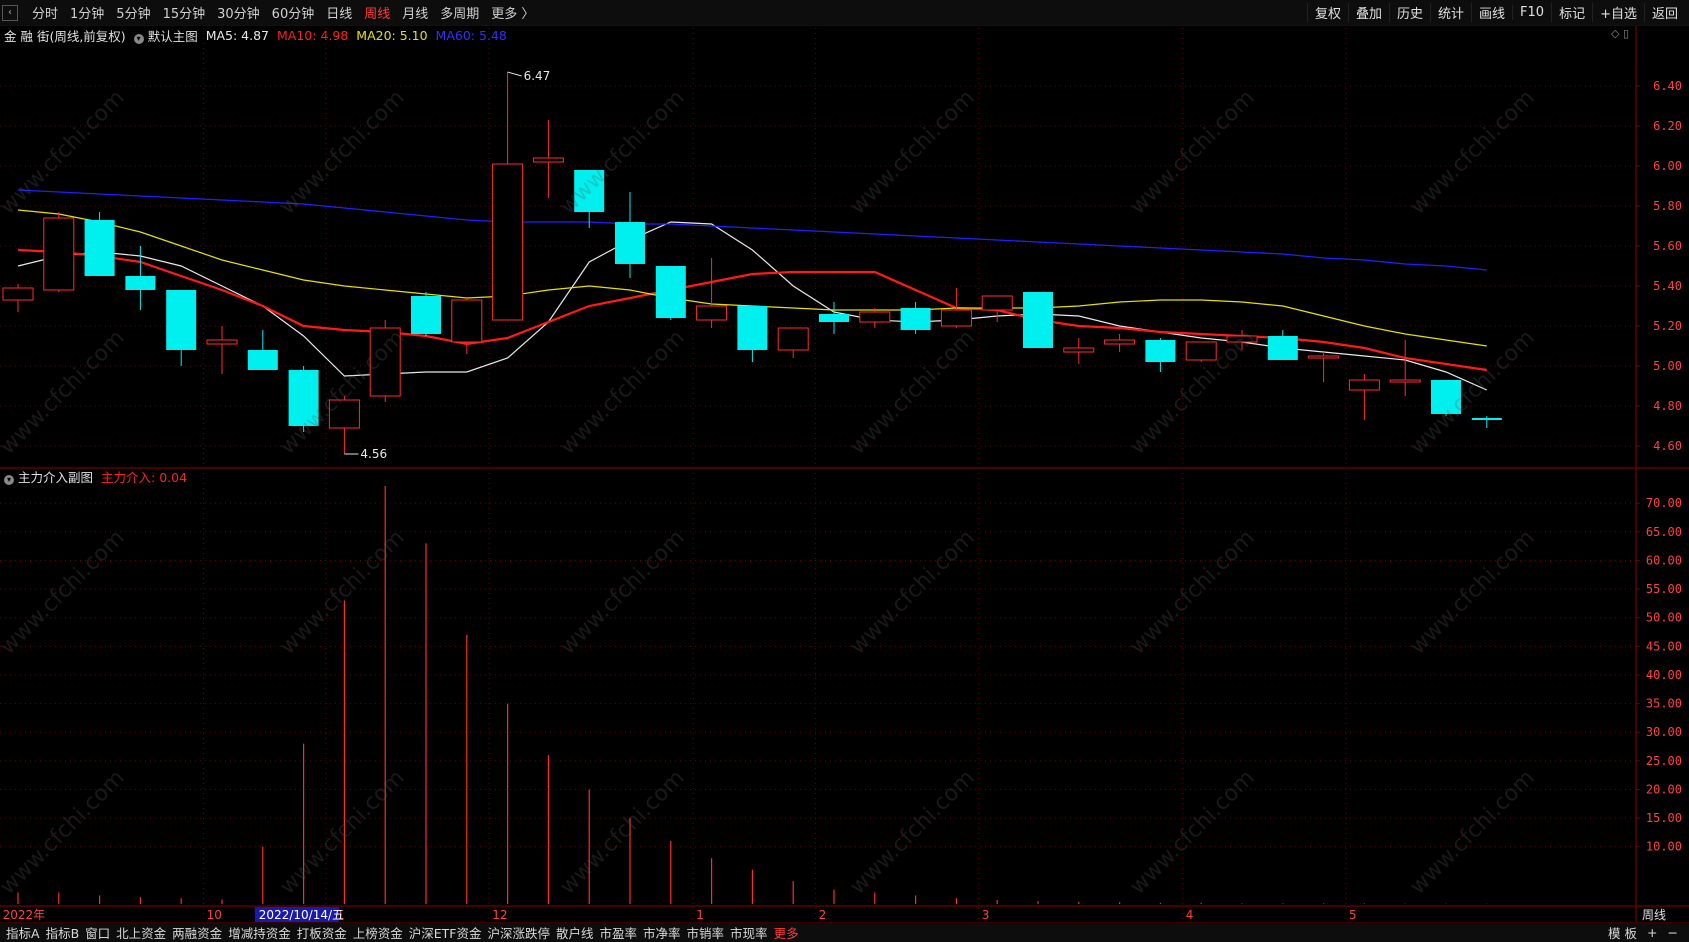  What do you see at coordinates (1664, 704) in the screenshot?
I see `sub-tick-label: 35.00` at bounding box center [1664, 704].